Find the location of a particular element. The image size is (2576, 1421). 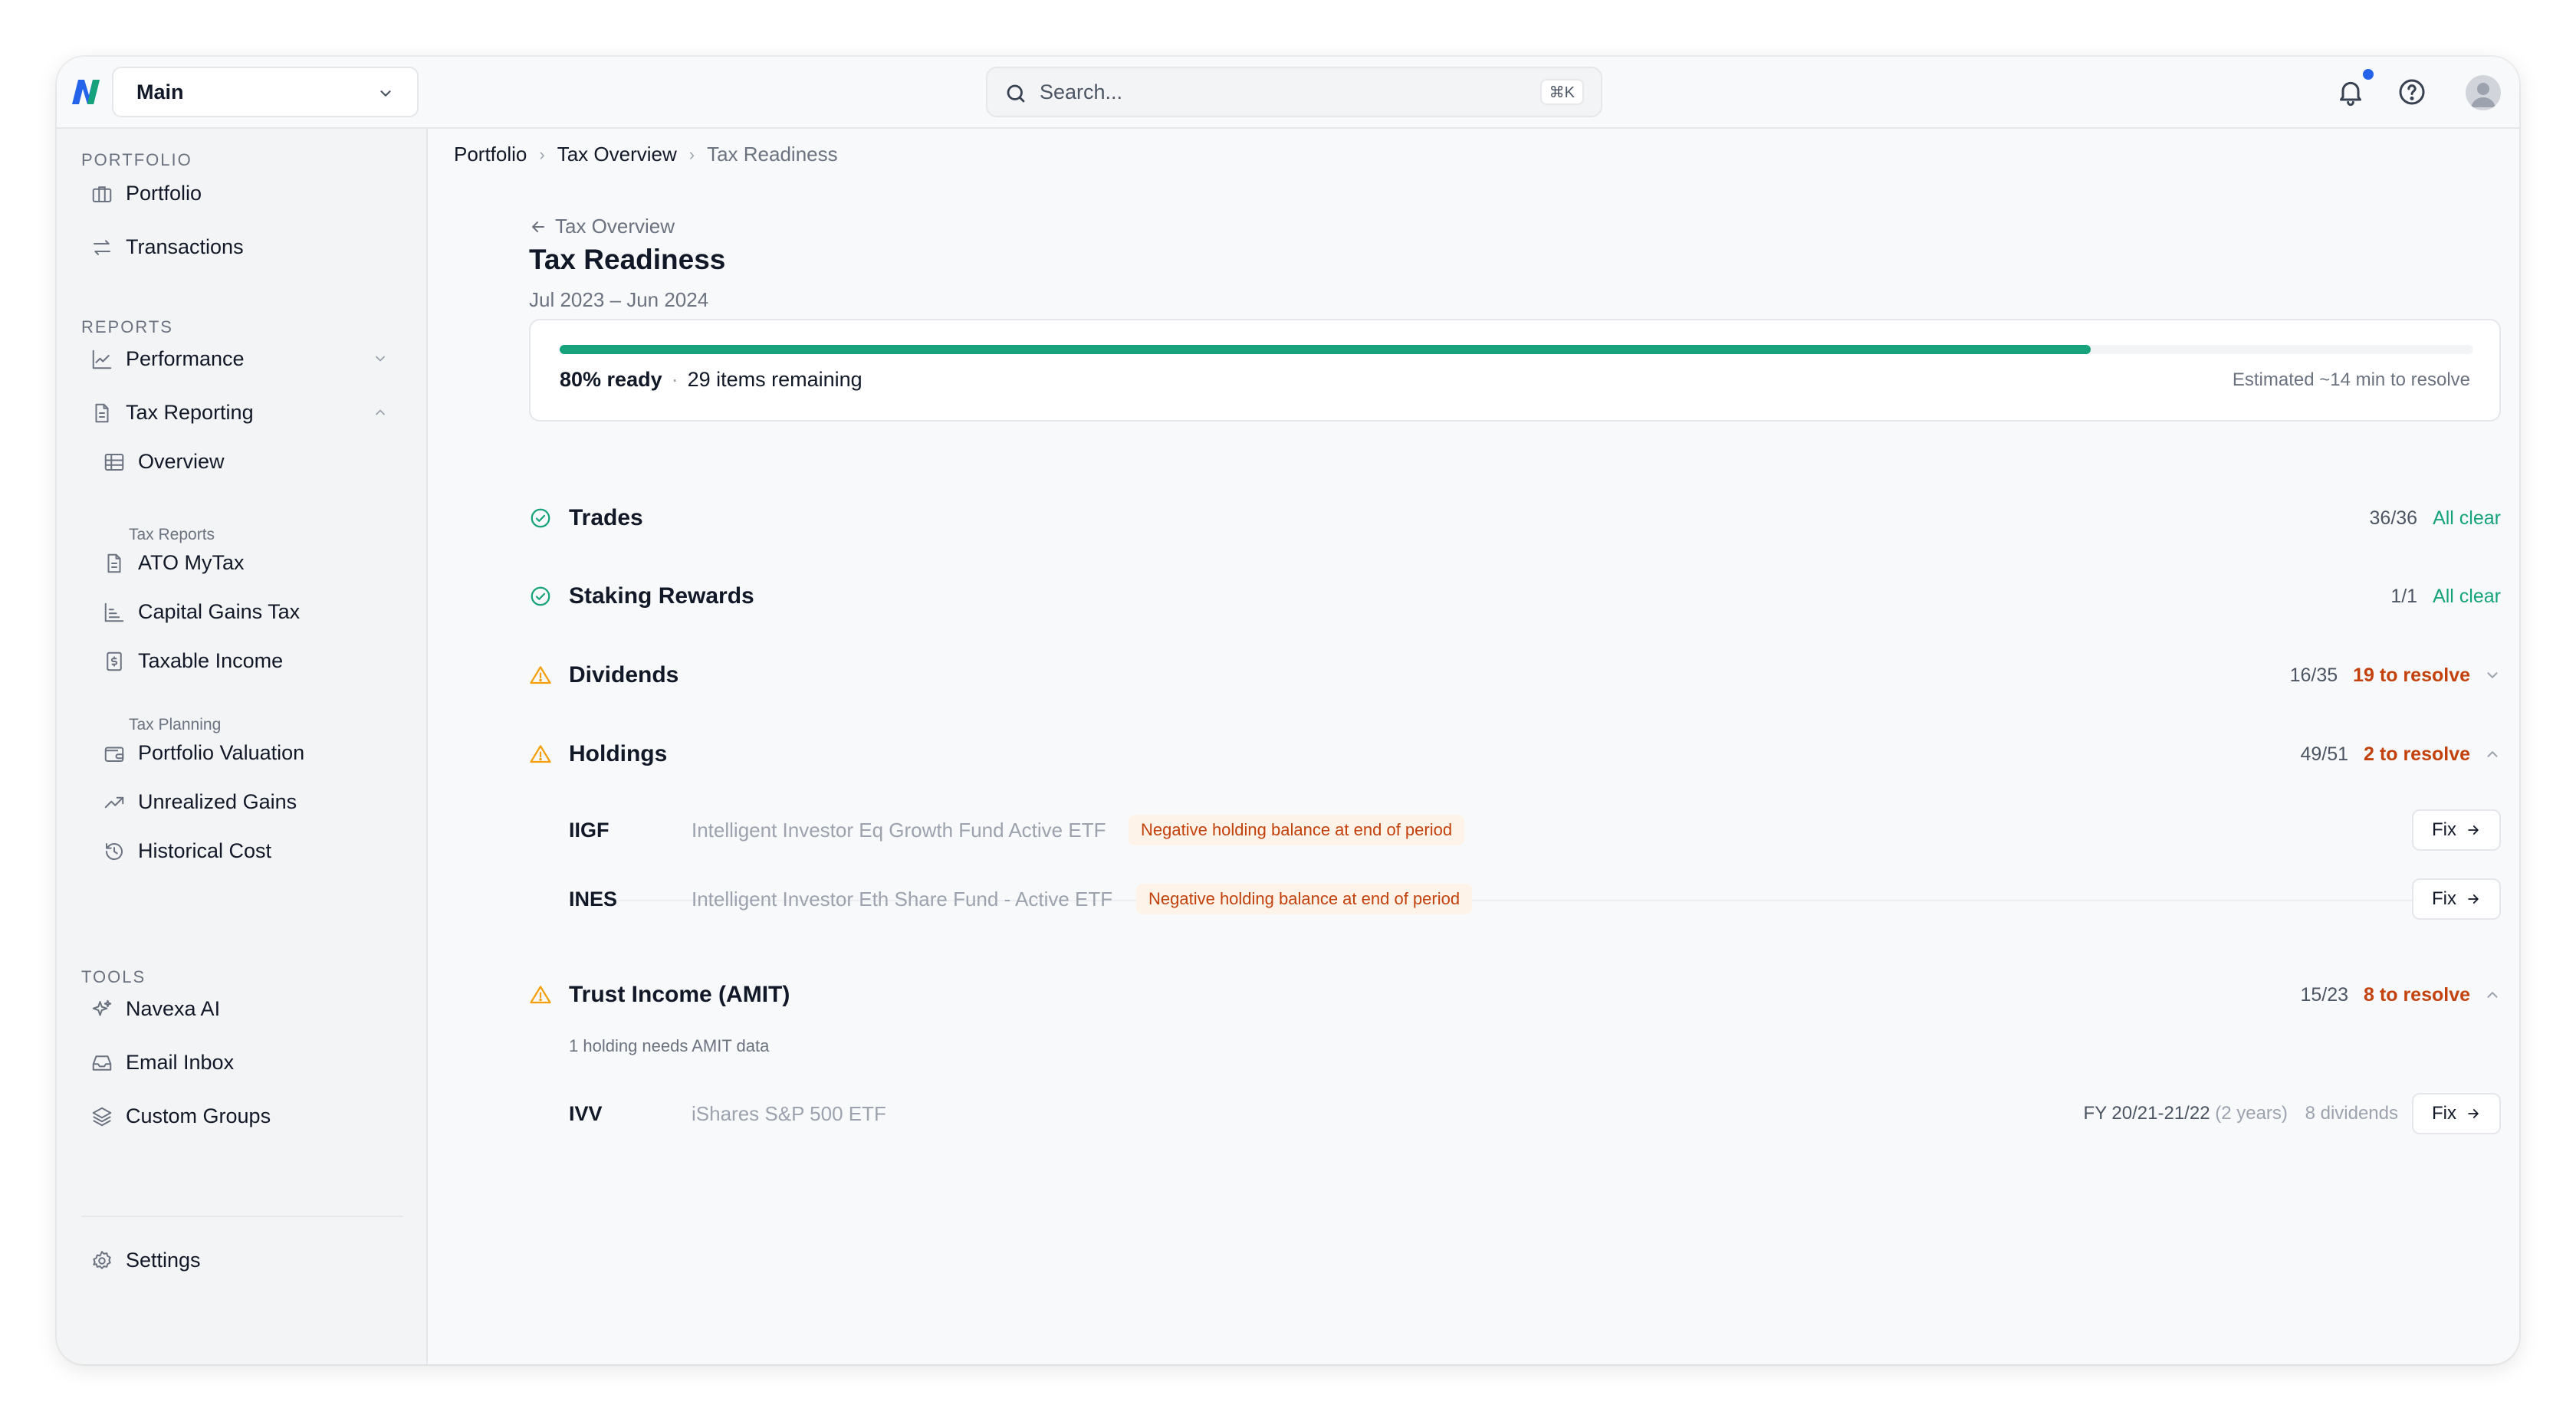

section-trades: Trades 36/36 All clear is located at coordinates (1515, 518).